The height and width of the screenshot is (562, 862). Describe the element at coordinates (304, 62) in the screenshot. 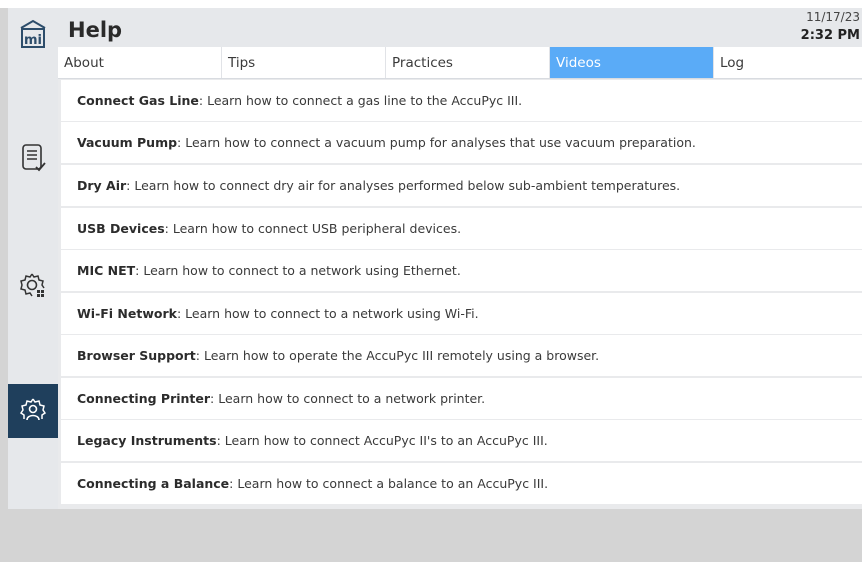

I see `tab-tips: Tips` at that location.